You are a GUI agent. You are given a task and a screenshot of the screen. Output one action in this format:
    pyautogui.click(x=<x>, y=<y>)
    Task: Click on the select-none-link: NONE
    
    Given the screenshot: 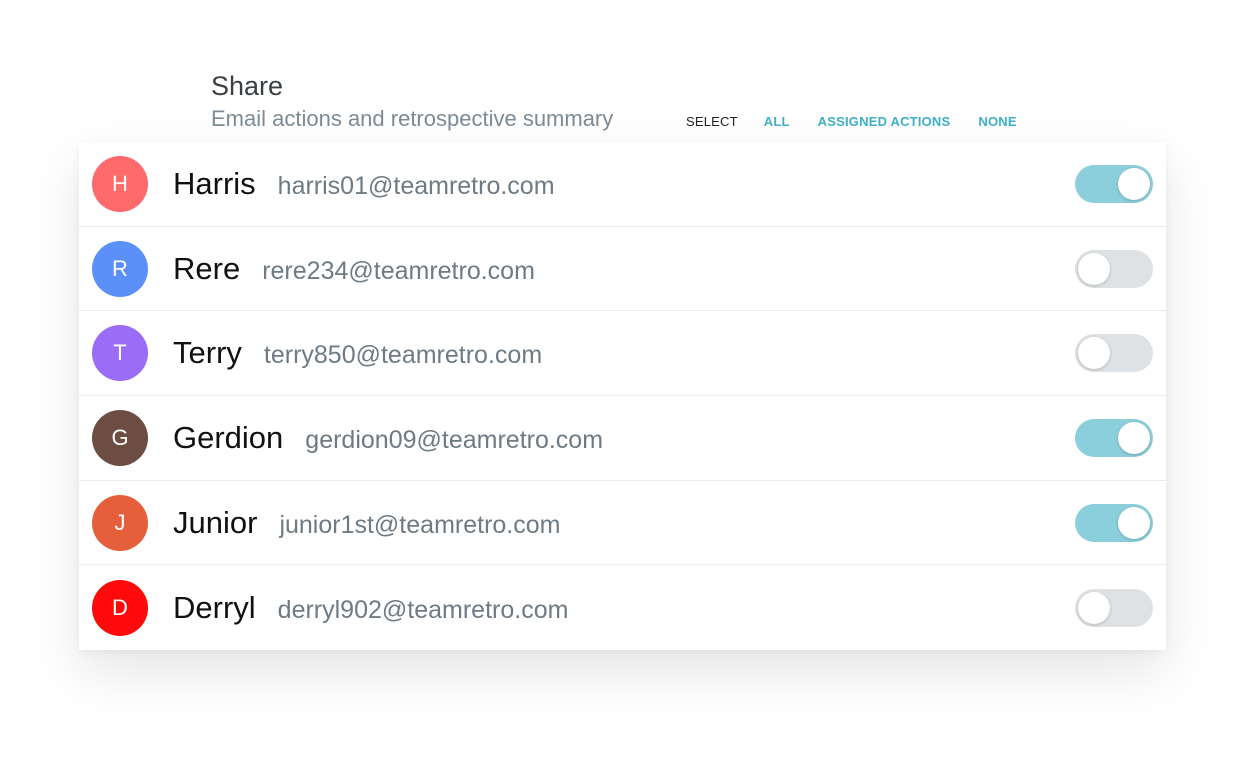 What is the action you would take?
    pyautogui.click(x=997, y=121)
    